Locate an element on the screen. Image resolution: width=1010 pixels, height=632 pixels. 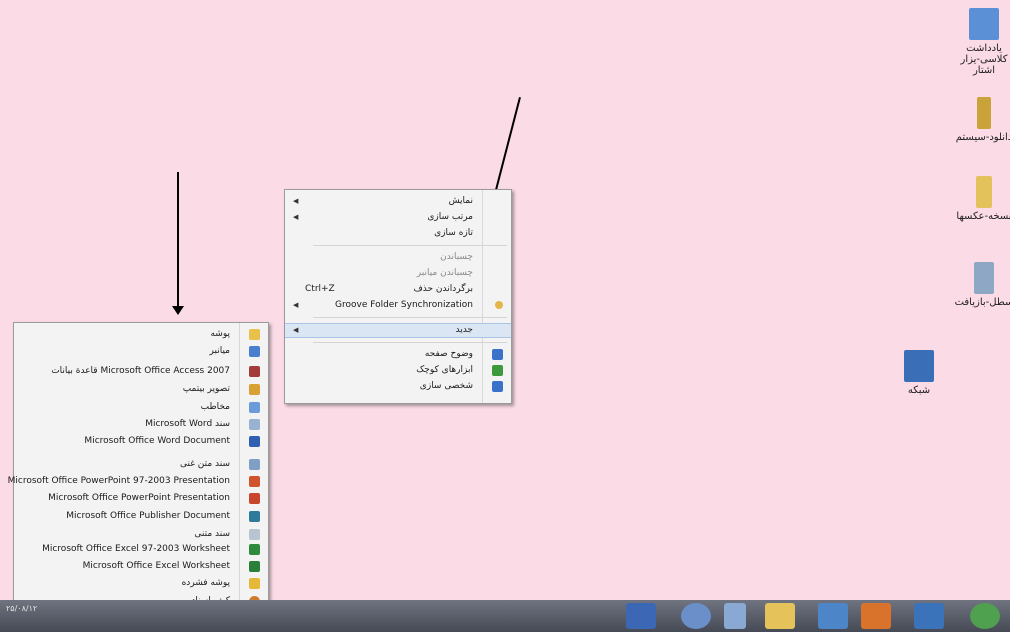
new-text-document-item: سند متنی is located at coordinates (141, 534).